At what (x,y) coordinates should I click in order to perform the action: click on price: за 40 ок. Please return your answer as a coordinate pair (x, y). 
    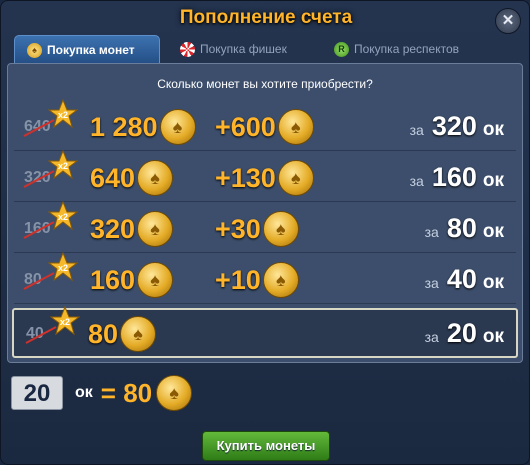
    Looking at the image, I should click on (464, 279).